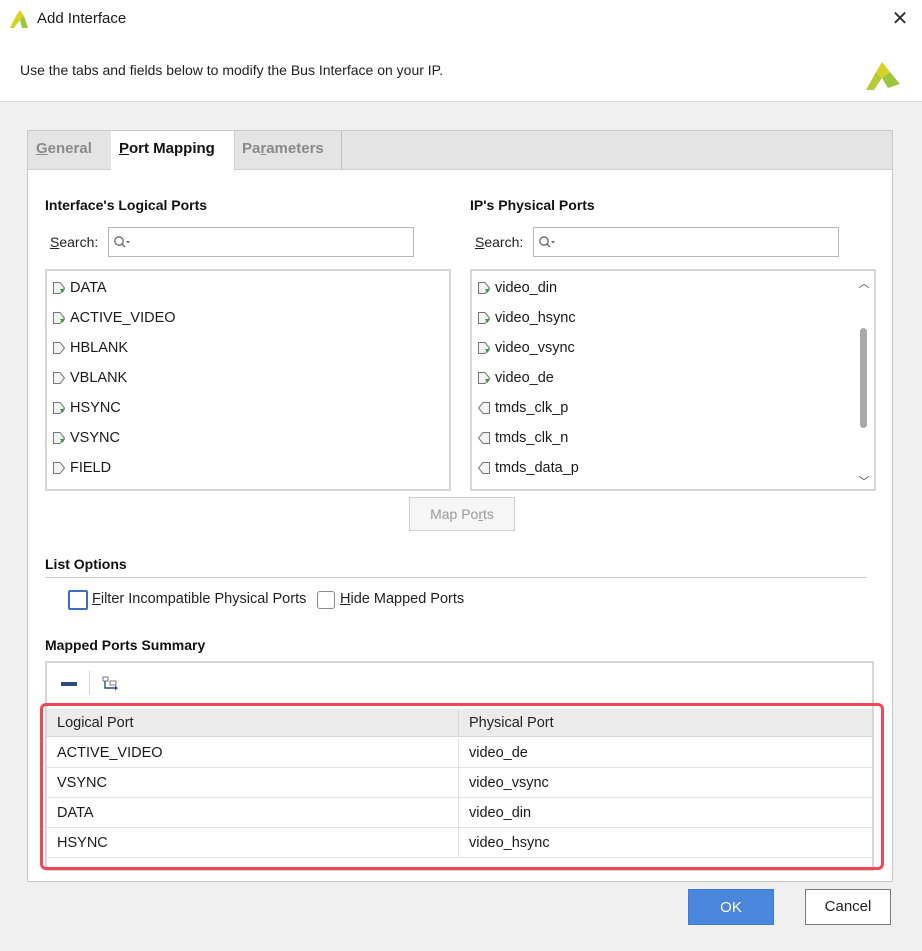 This screenshot has height=951, width=922. What do you see at coordinates (86, 564) in the screenshot?
I see `list-options-title: List Options` at bounding box center [86, 564].